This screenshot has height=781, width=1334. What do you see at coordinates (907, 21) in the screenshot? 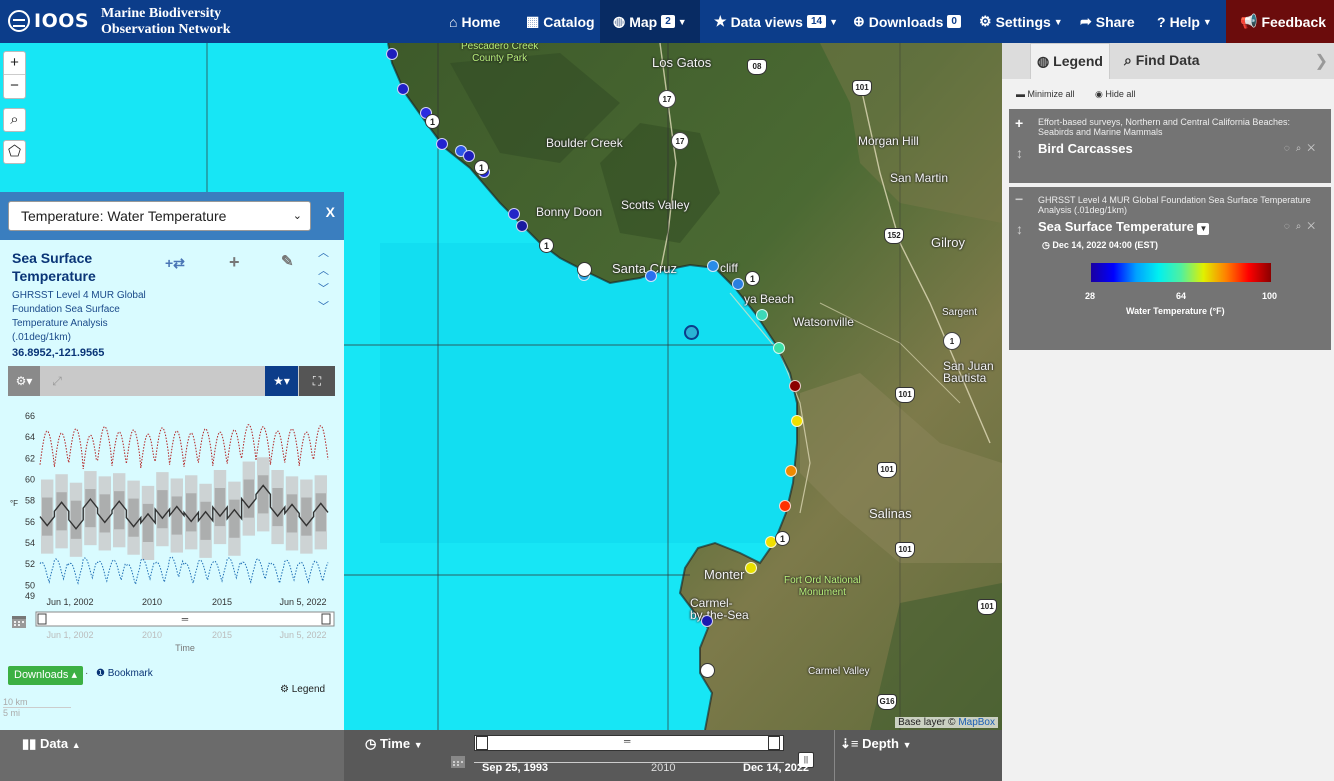
I see `nav-downloads: ⊕ Downloads 0` at bounding box center [907, 21].